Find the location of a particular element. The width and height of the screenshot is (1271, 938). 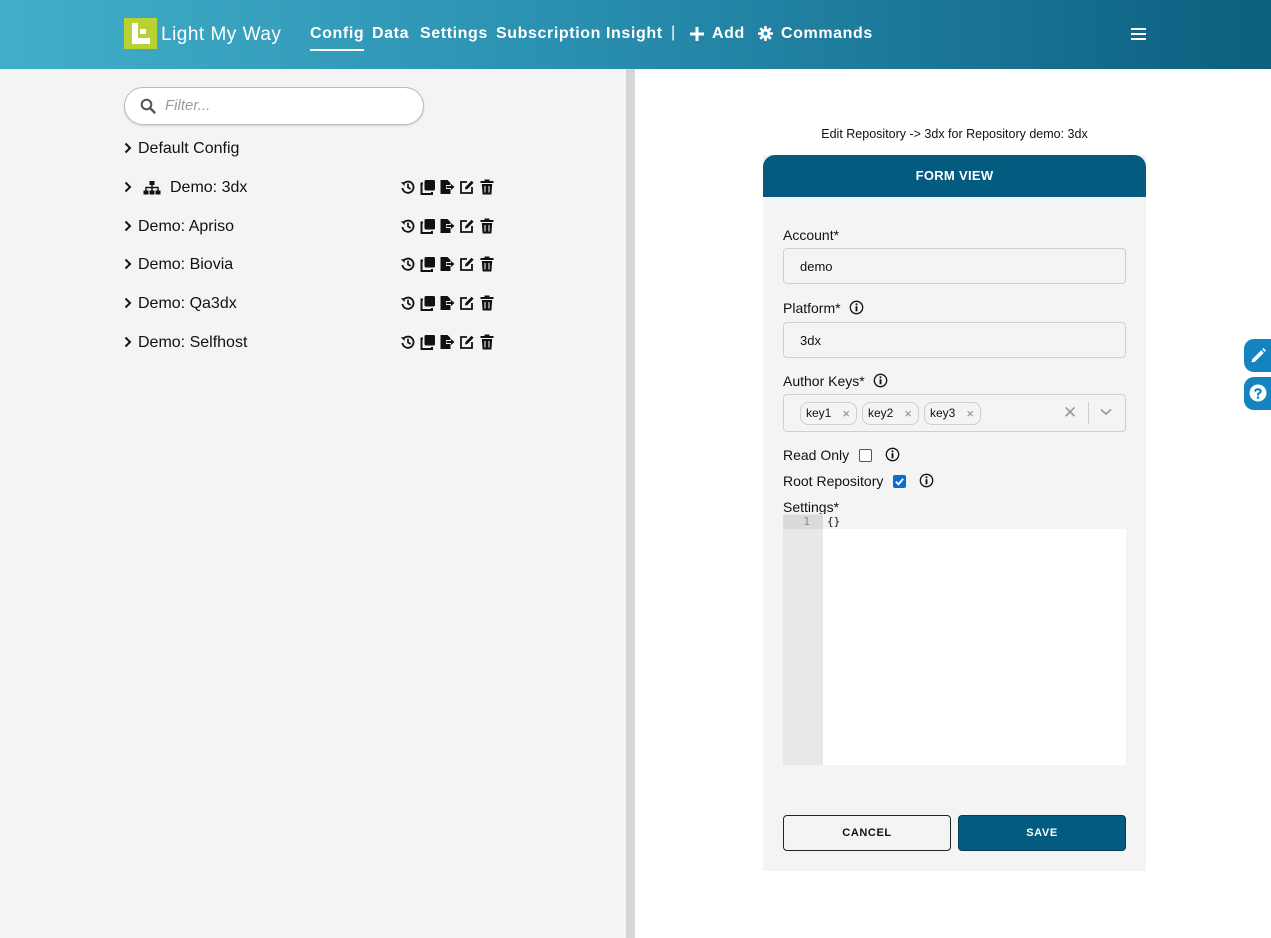

read-only-label: Read Only is located at coordinates (816, 455).